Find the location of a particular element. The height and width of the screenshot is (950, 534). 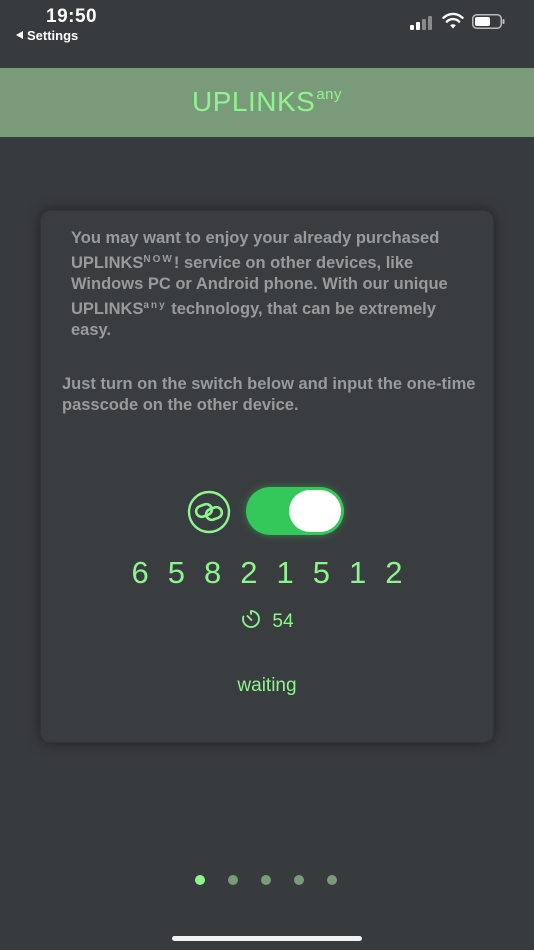

app-title-superscript: any is located at coordinates (329, 94).